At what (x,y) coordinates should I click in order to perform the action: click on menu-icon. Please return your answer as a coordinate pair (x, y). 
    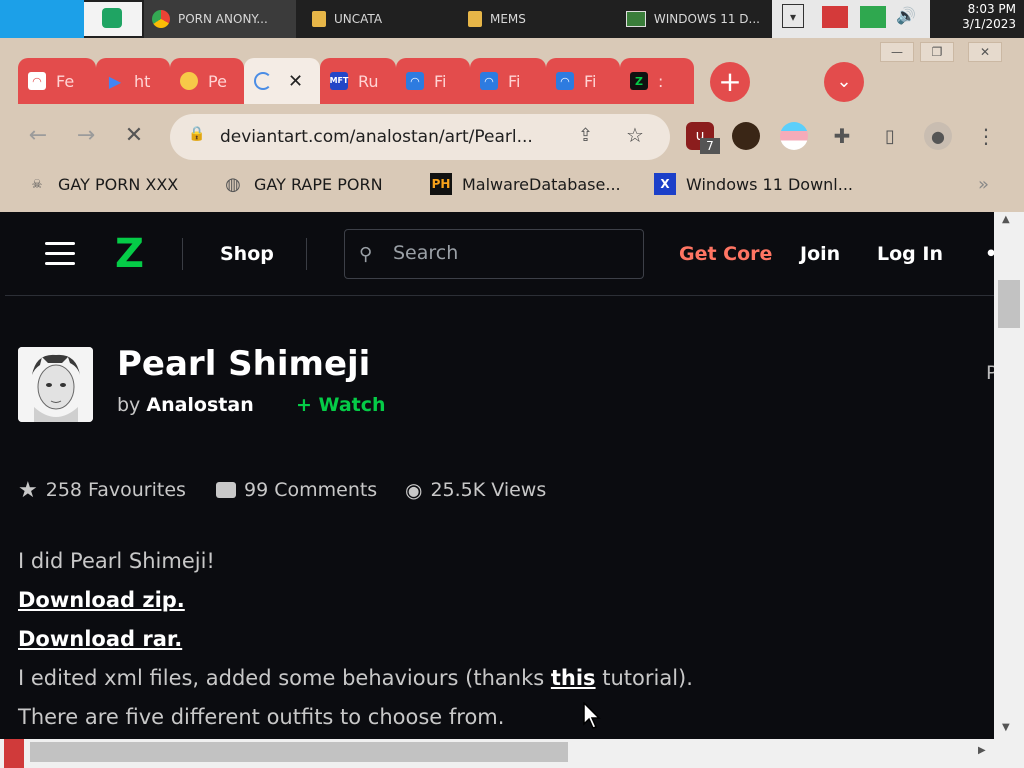
    Looking at the image, I should click on (60, 253).